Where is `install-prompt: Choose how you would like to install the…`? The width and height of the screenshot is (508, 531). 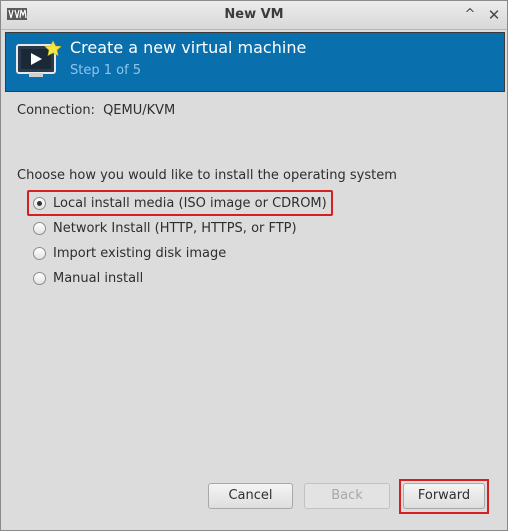
install-prompt: Choose how you would like to install the… is located at coordinates (207, 175).